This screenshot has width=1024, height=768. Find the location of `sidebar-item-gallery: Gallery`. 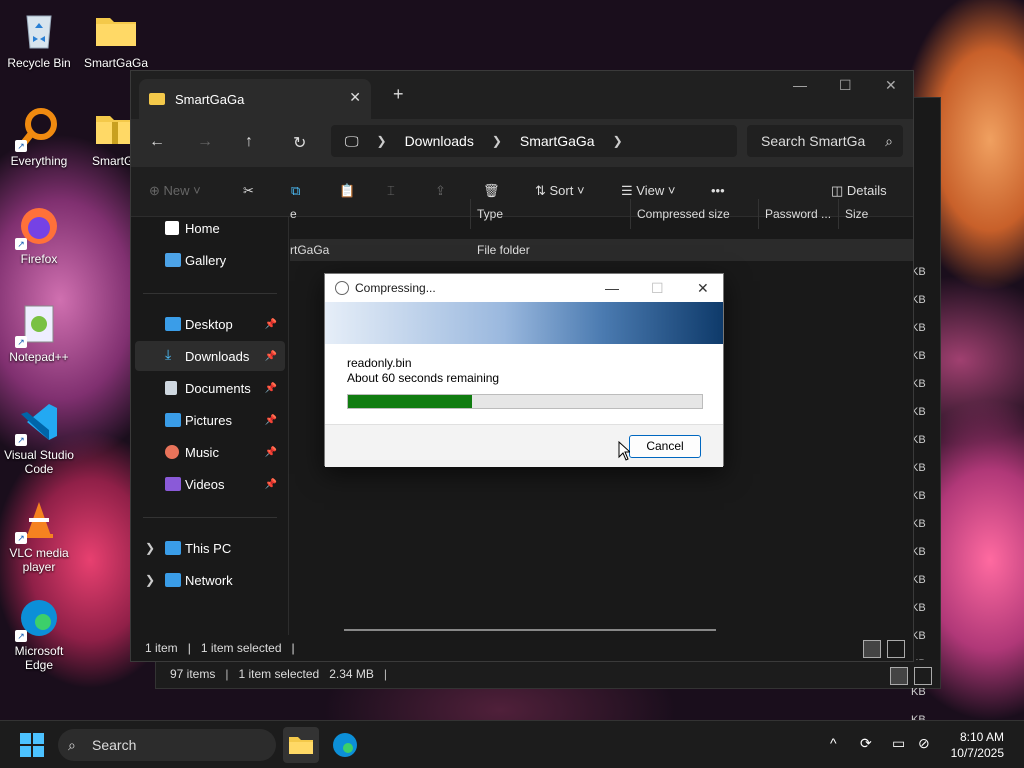

sidebar-item-gallery: Gallery is located at coordinates (210, 260).